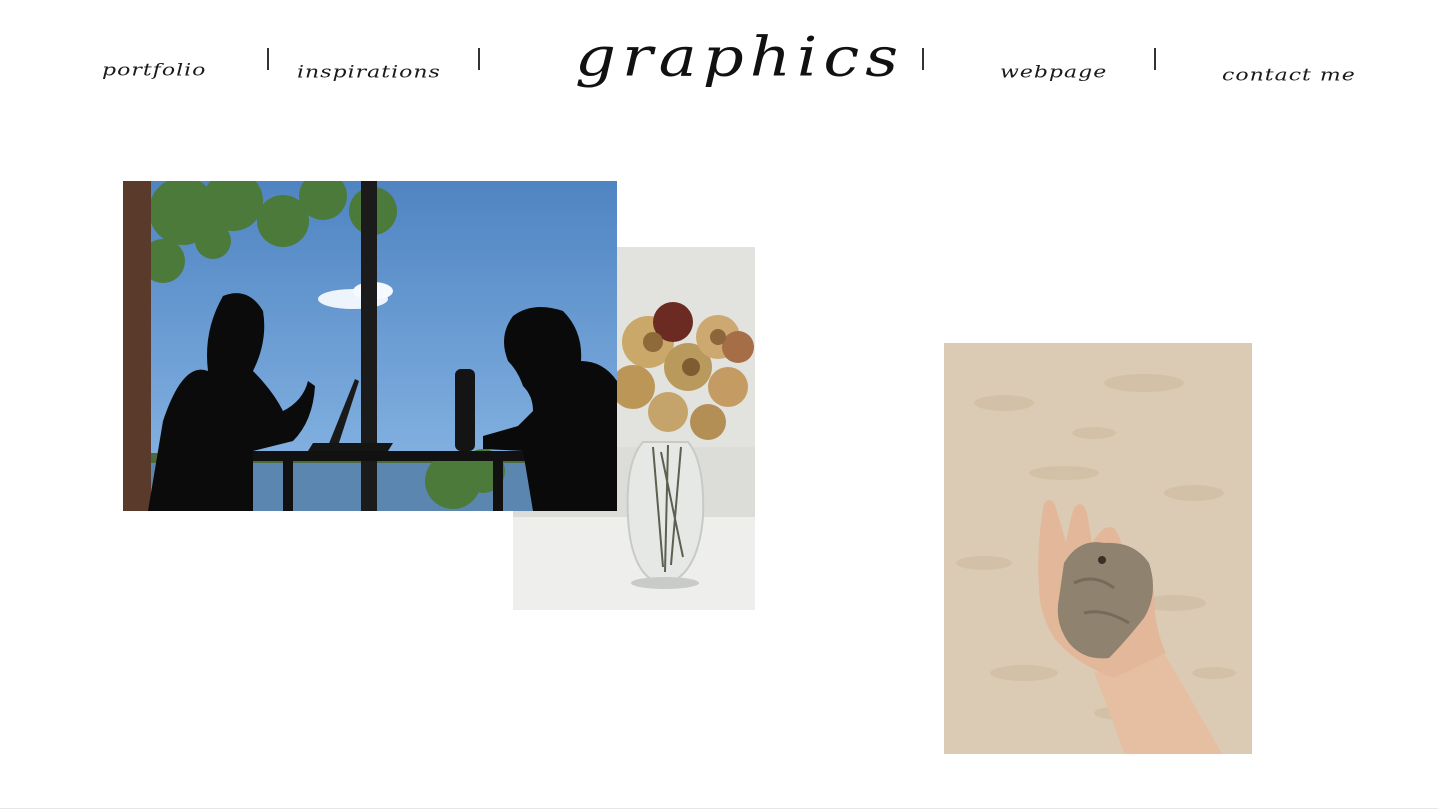 The image size is (1438, 810). What do you see at coordinates (154, 70) in the screenshot?
I see `nav-portfolio-link: portfolio` at bounding box center [154, 70].